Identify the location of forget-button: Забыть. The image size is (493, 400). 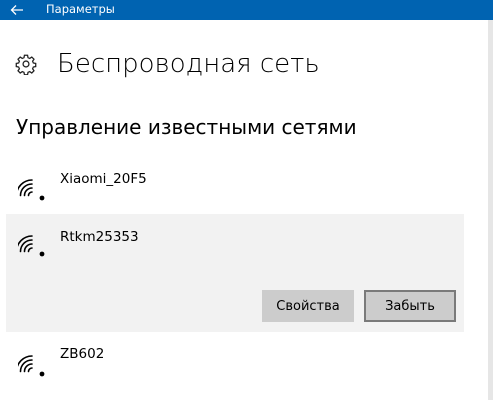
(410, 306).